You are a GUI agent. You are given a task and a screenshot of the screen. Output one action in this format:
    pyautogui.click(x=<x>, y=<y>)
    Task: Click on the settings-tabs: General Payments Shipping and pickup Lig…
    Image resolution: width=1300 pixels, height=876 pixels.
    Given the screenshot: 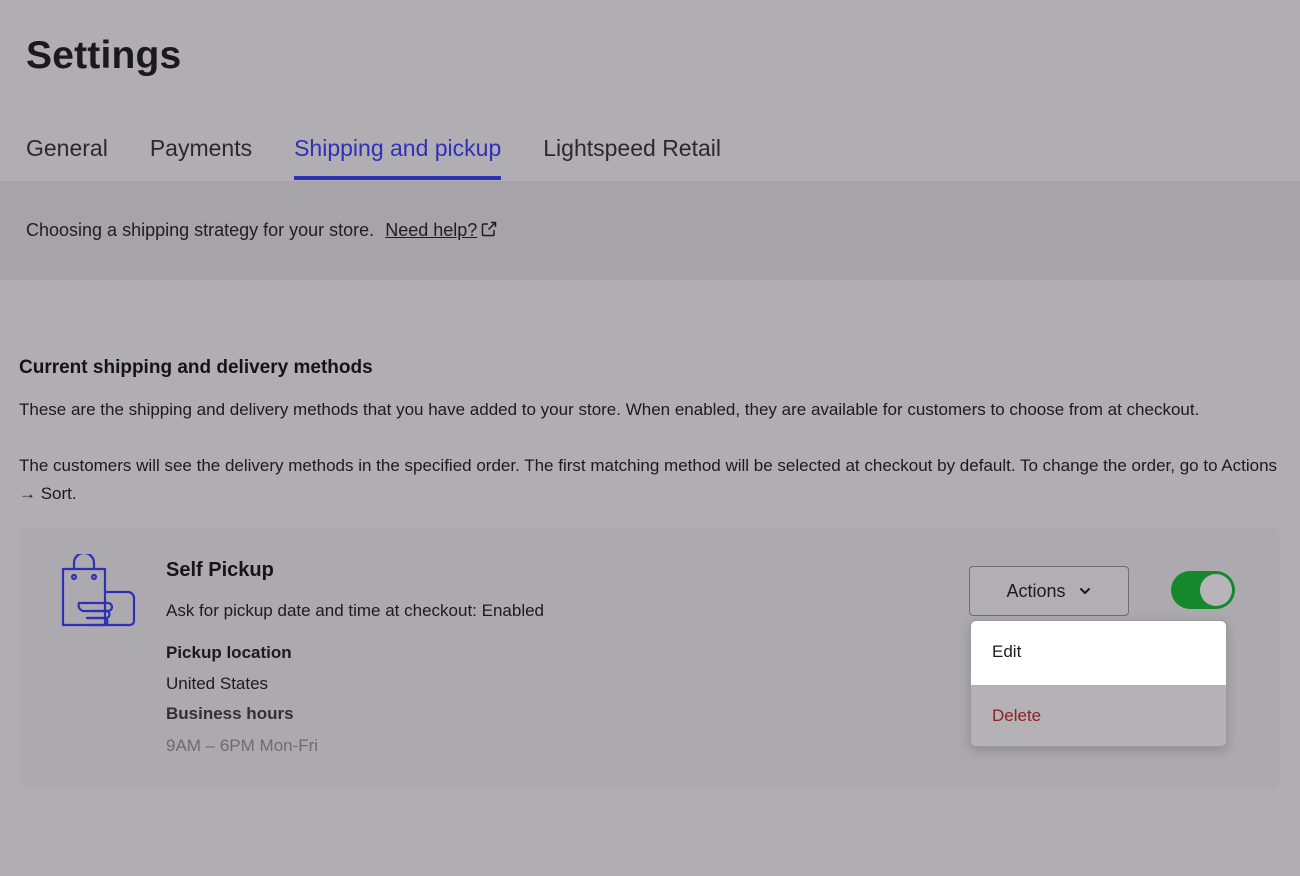 What is the action you would take?
    pyautogui.click(x=394, y=156)
    